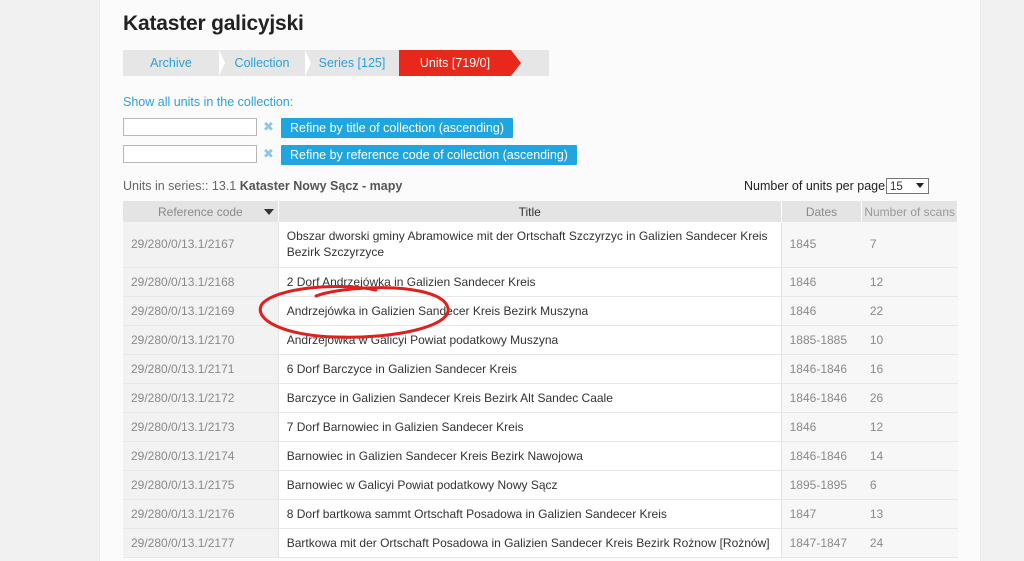 The width and height of the screenshot is (1024, 561). I want to click on breadcrumb-units: Units [719/0], so click(460, 63).